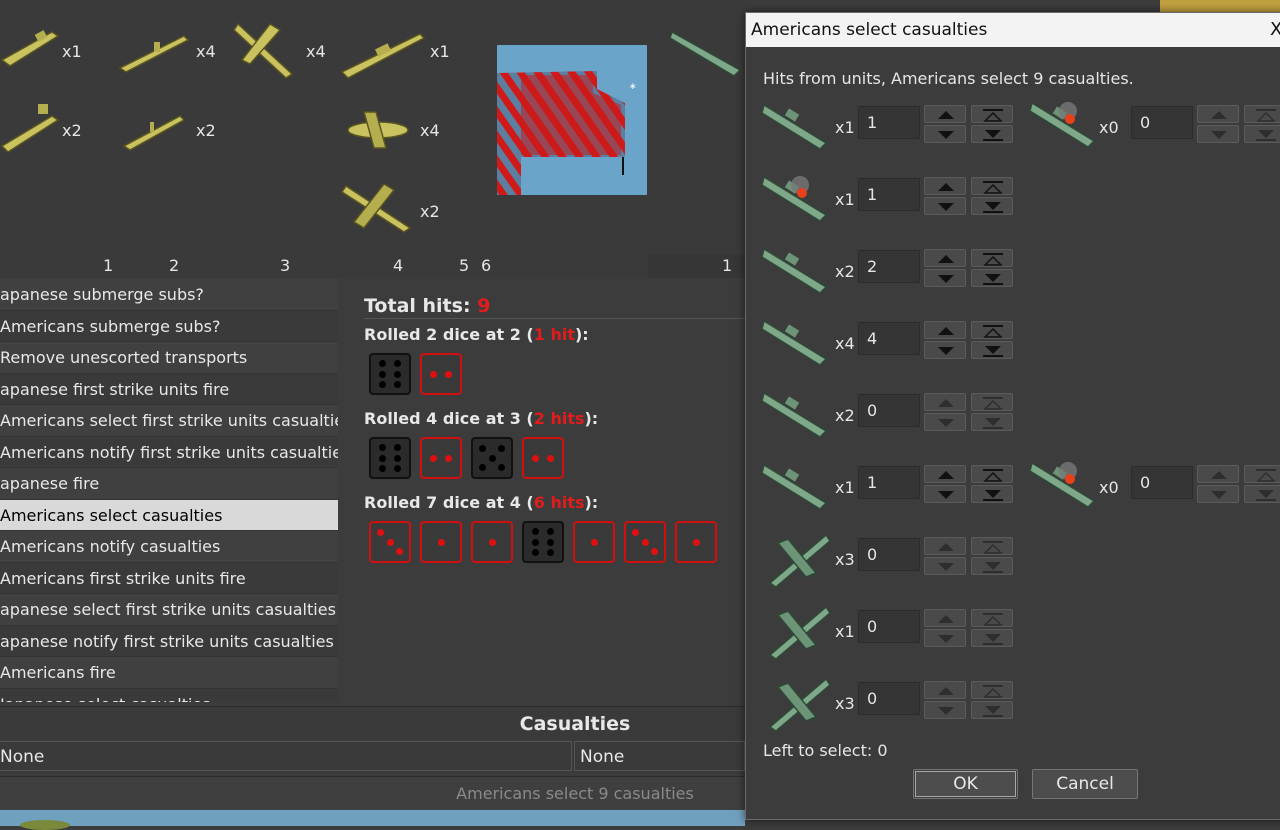 Image resolution: width=1280 pixels, height=830 pixels. Describe the element at coordinates (169, 673) in the screenshot. I see `battle-step-item: Americans fire` at that location.